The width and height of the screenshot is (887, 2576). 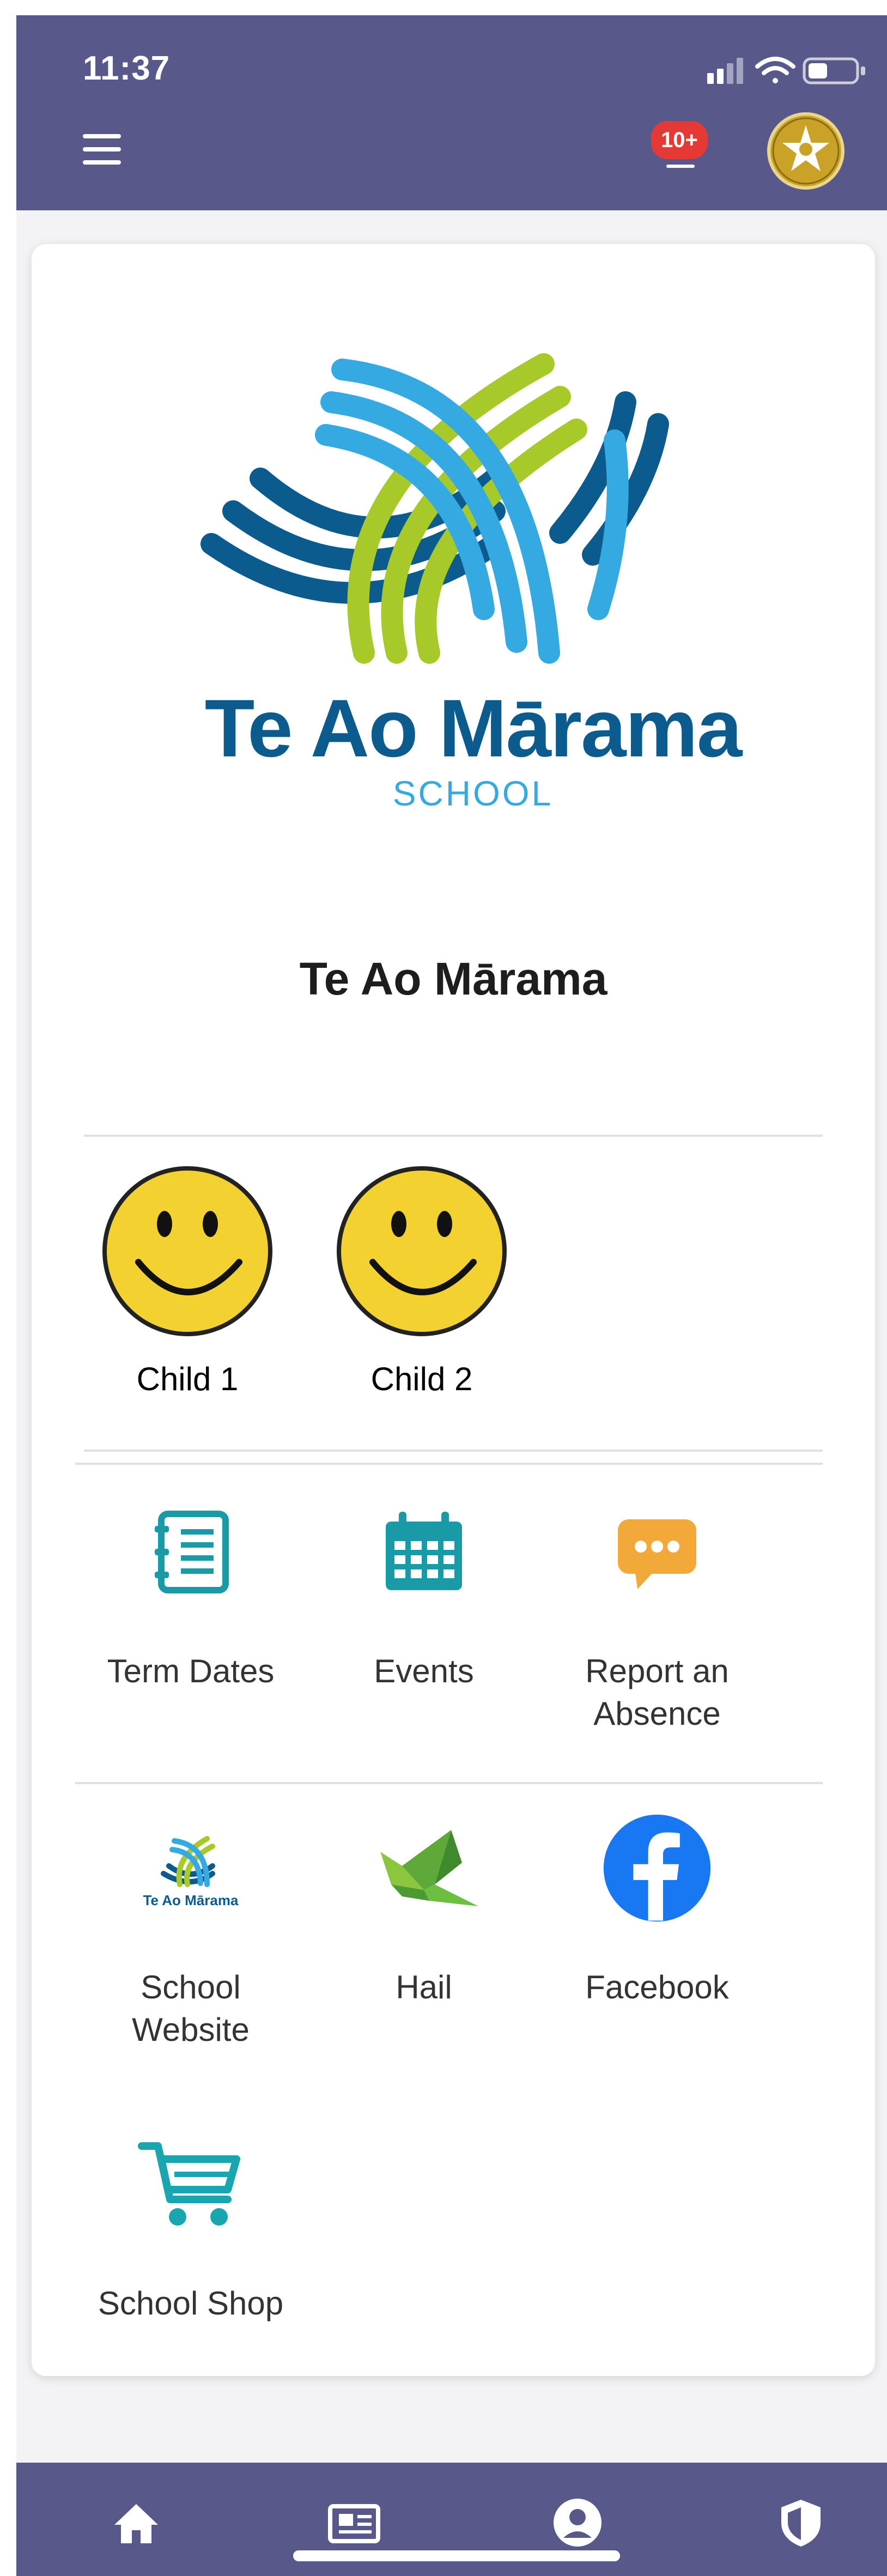 I want to click on calendar-icon, so click(x=424, y=1553).